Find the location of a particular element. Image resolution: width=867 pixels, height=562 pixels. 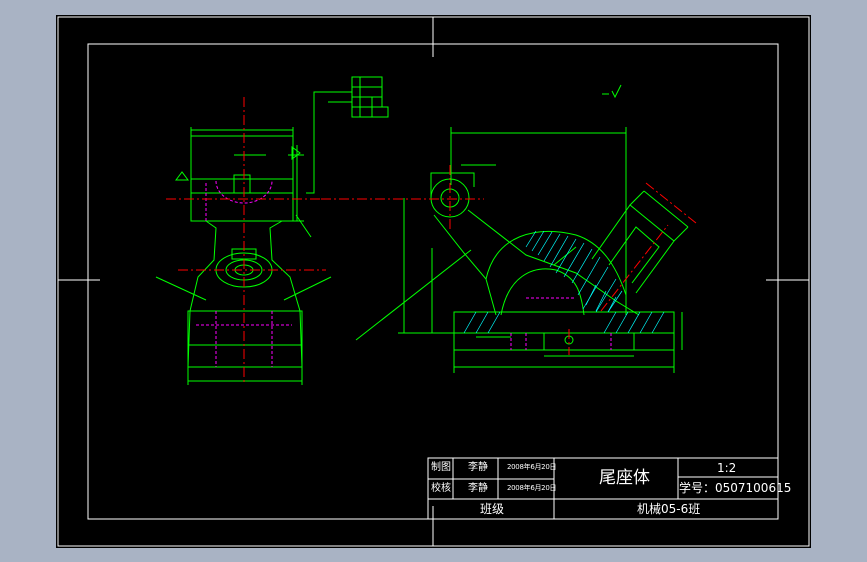

tb-date-check: 2008年6月20日 is located at coordinates (532, 488).